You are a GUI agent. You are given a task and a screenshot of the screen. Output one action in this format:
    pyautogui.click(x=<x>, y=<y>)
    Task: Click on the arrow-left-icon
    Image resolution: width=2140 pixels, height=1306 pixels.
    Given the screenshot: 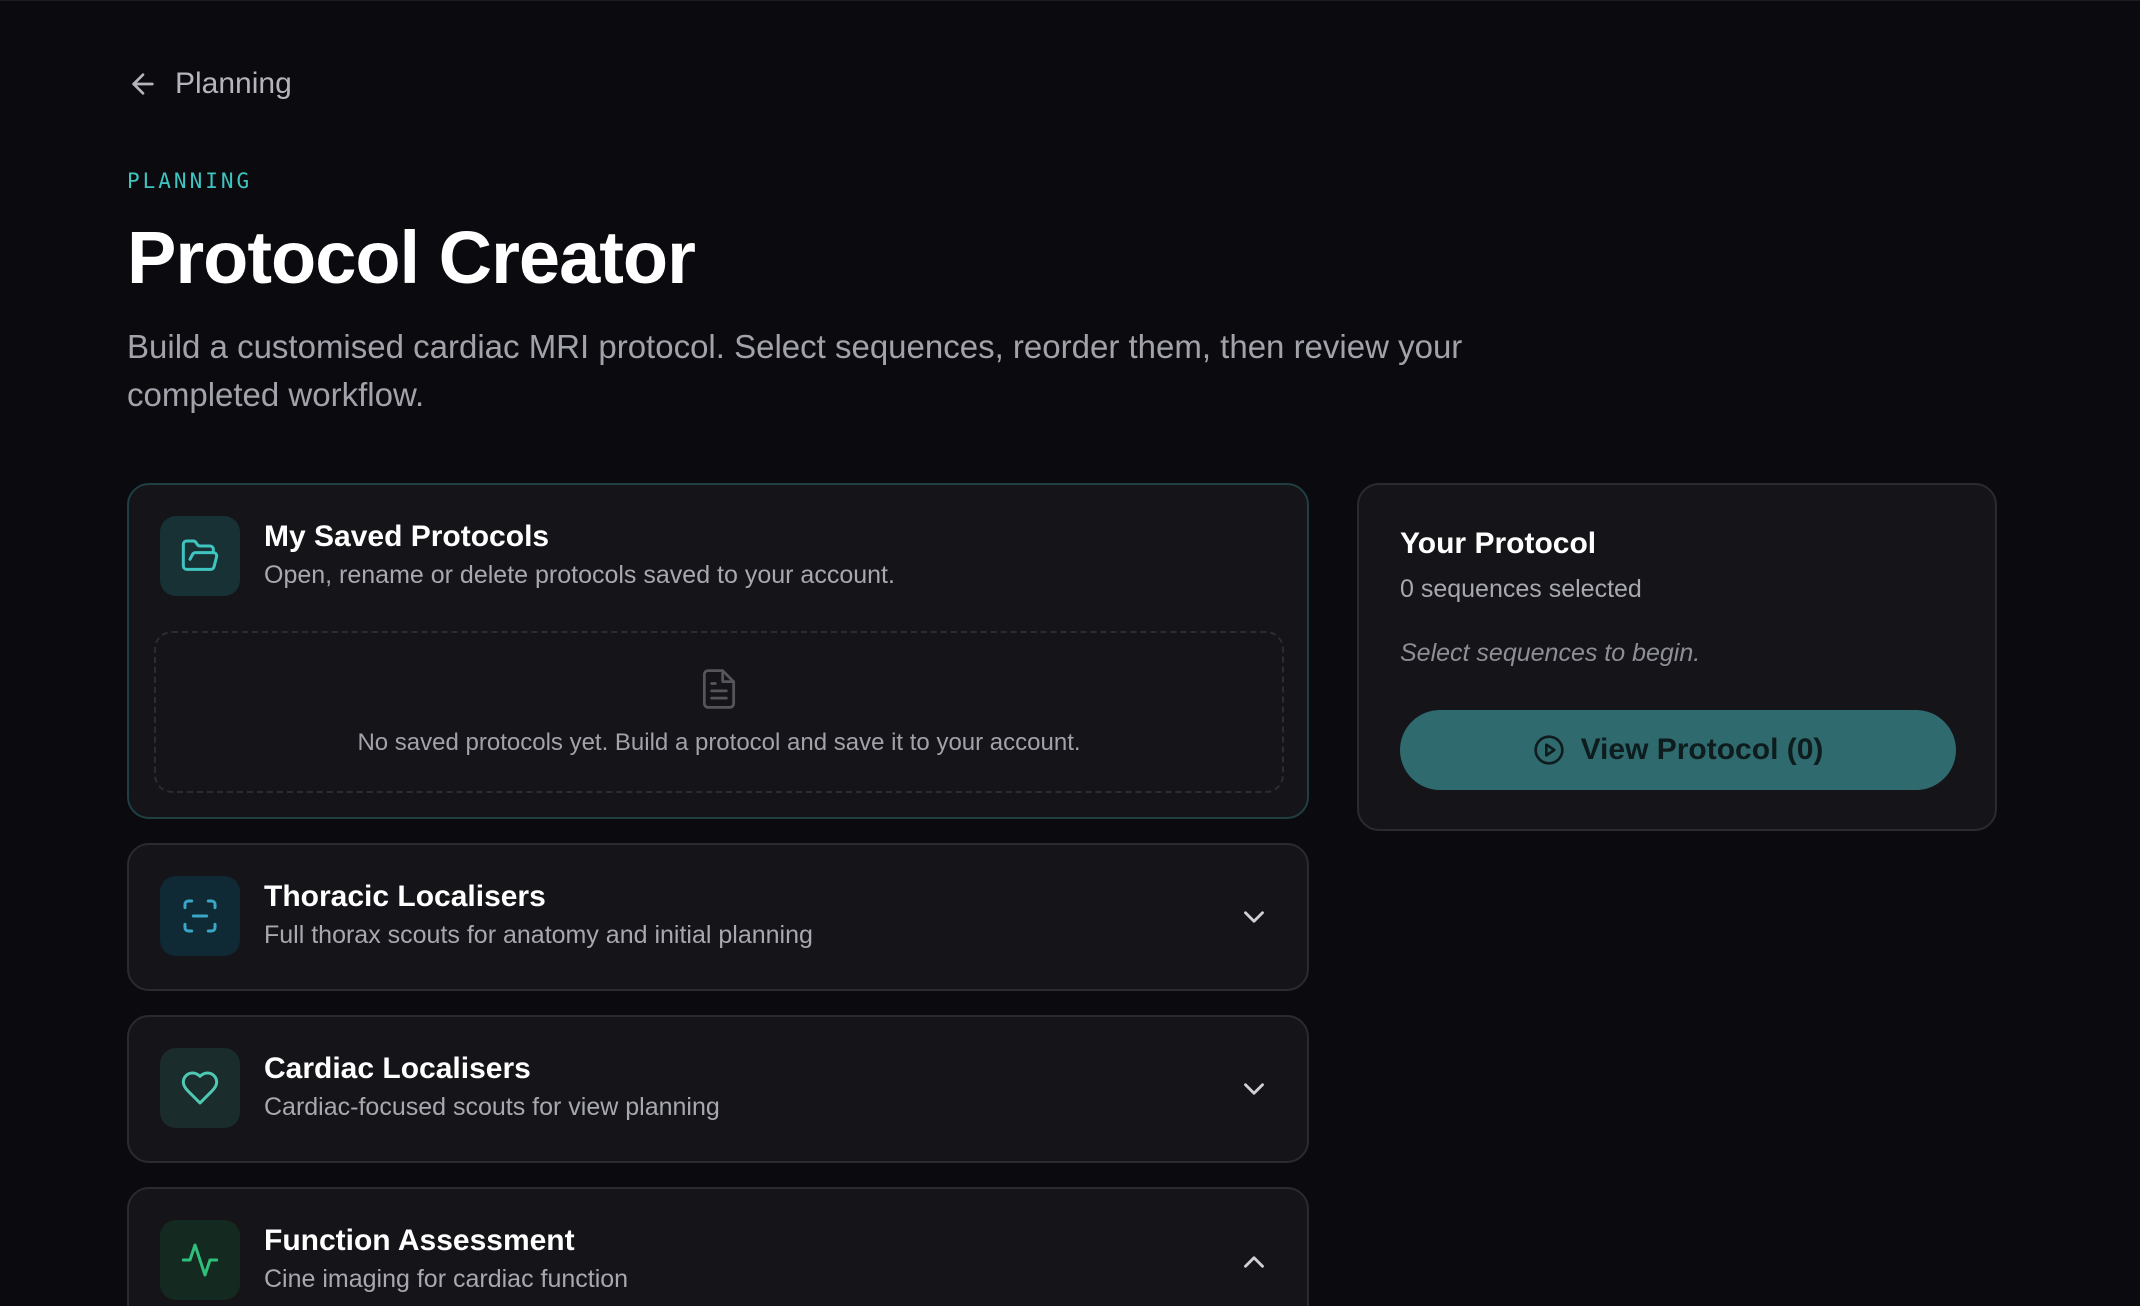 What is the action you would take?
    pyautogui.click(x=143, y=84)
    